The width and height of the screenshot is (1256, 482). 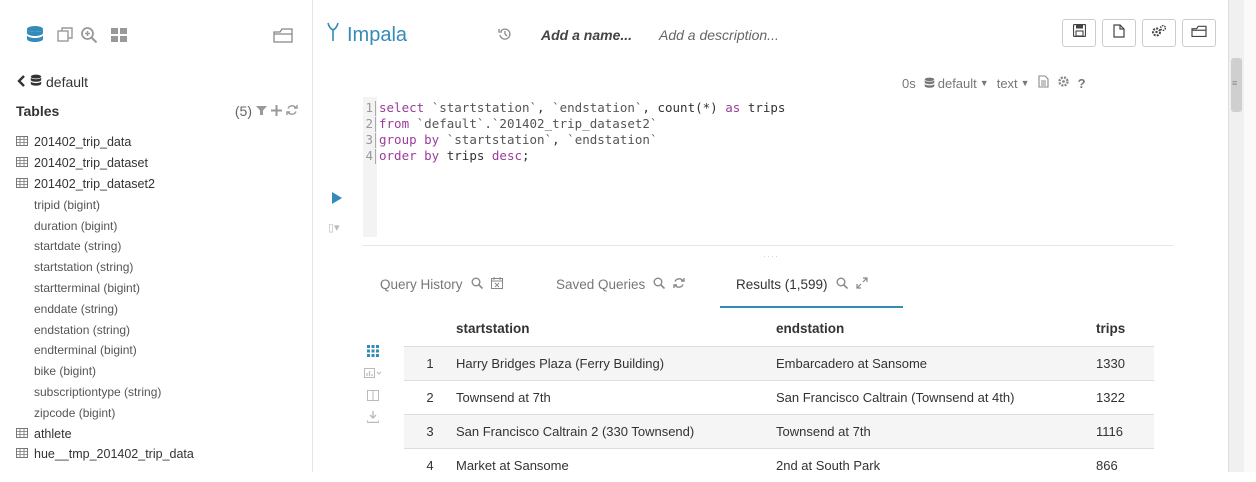 I want to click on column-header: trips, so click(x=1125, y=328).